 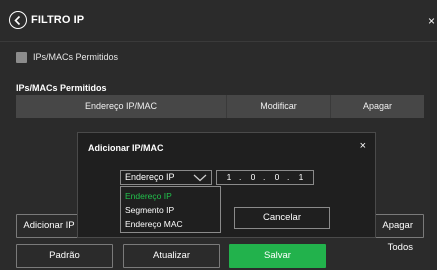 I want to click on back-chevron-icon, so click(x=18, y=20).